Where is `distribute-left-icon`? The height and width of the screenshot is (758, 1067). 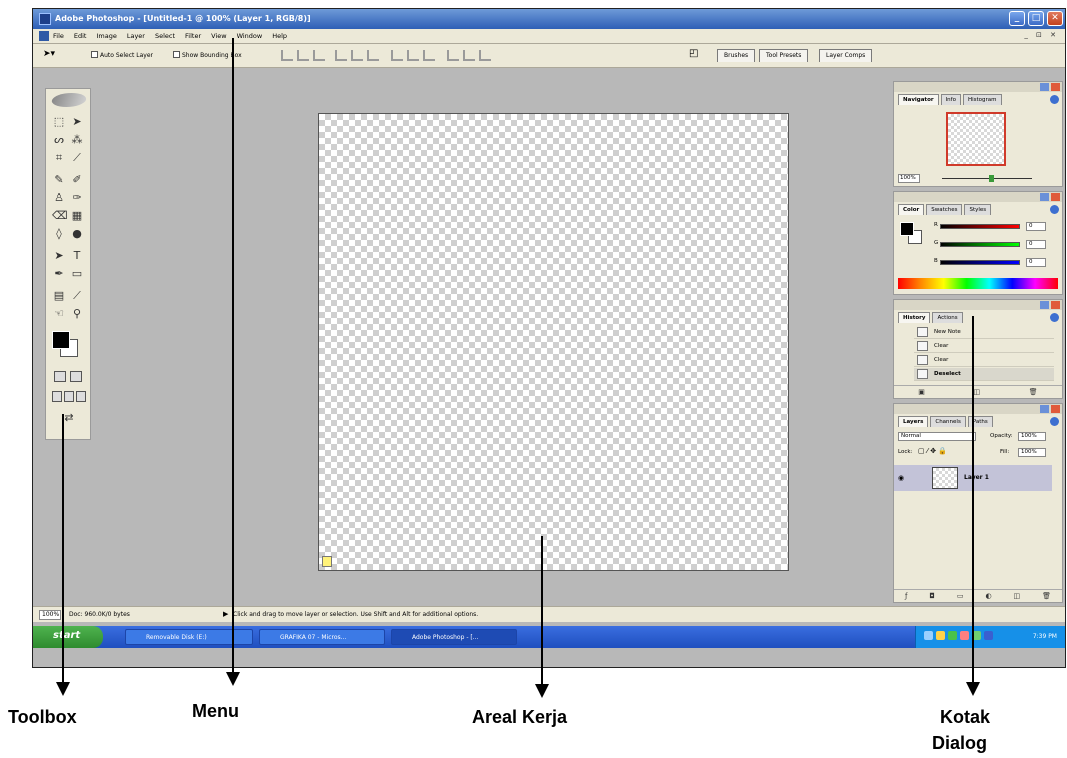
distribute-left-icon is located at coordinates (453, 55).